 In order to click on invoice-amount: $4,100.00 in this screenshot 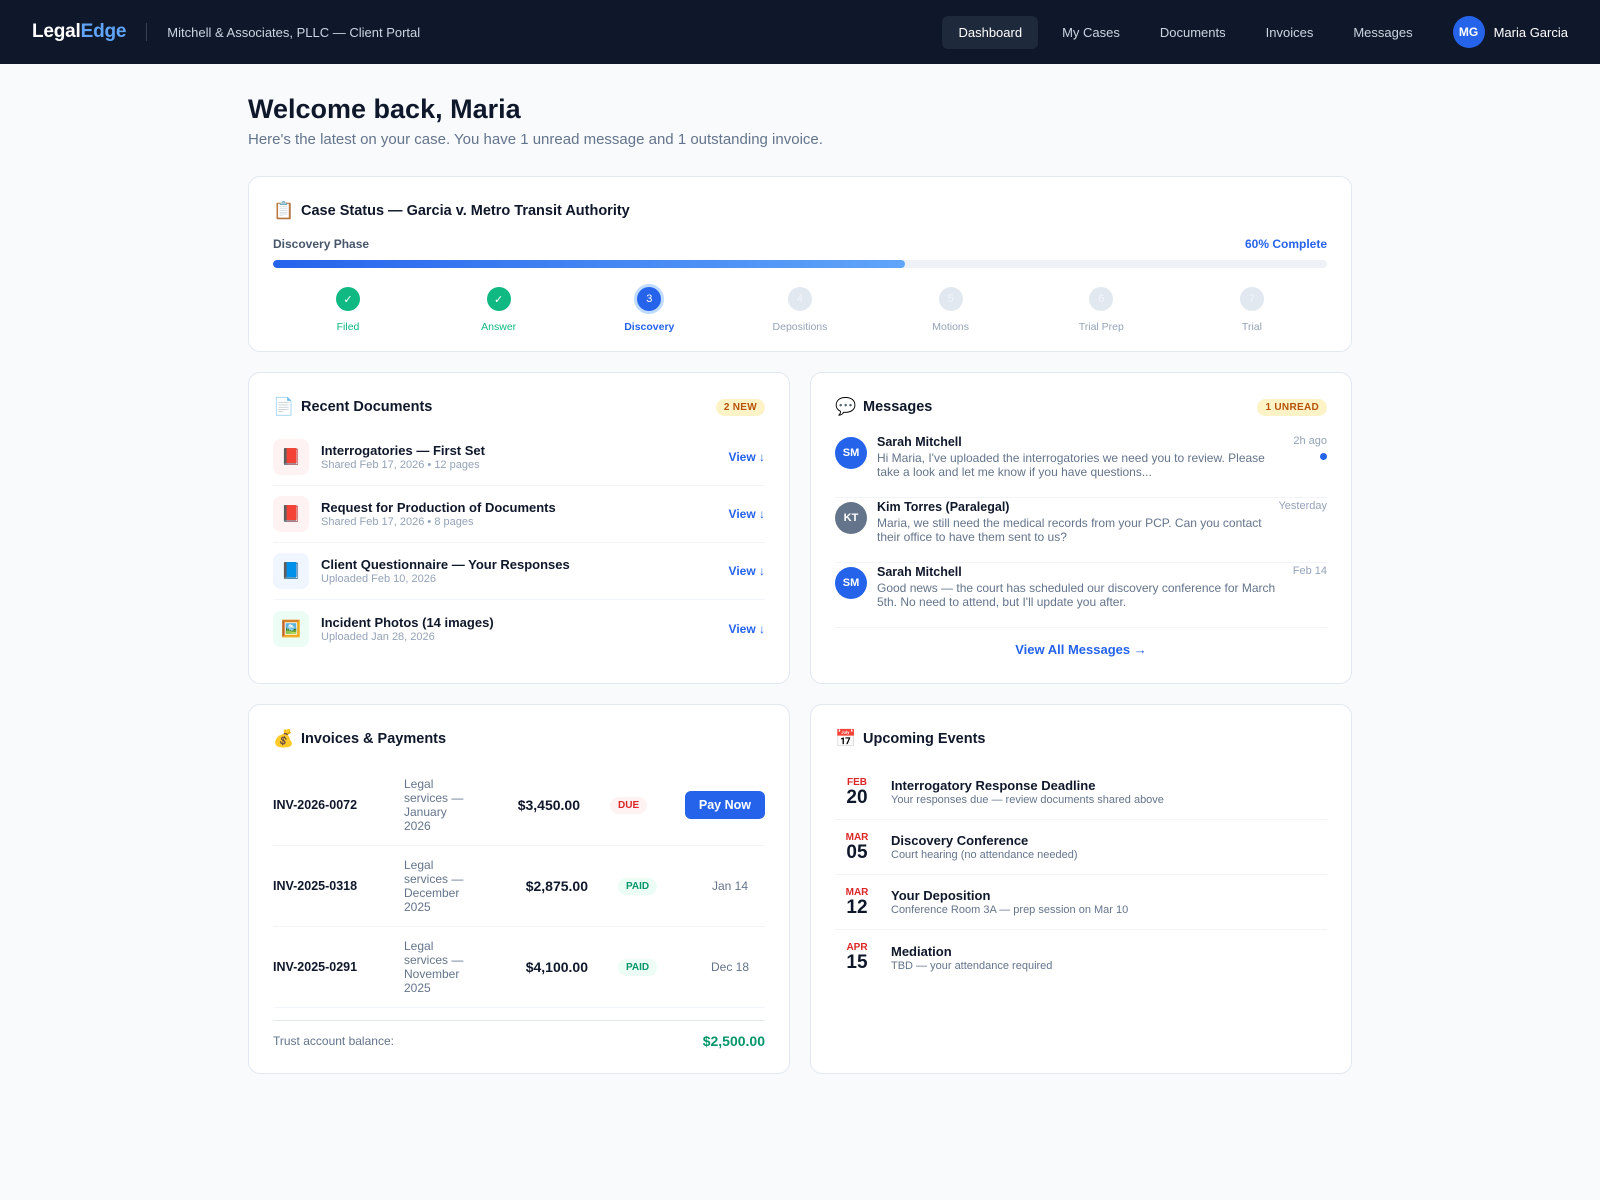, I will do `click(556, 967)`.